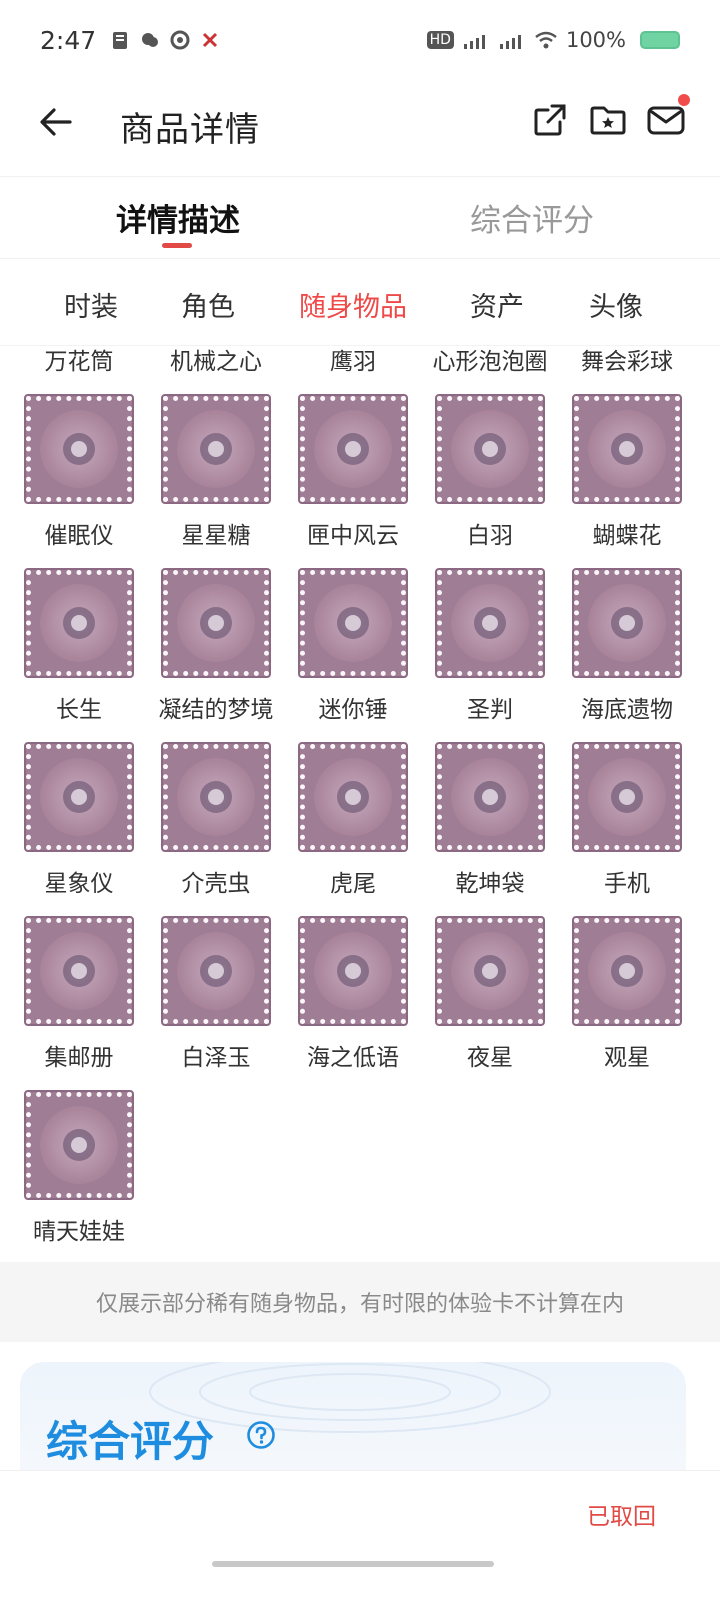 The height and width of the screenshot is (1600, 720). What do you see at coordinates (216, 710) in the screenshot?
I see `item-label: 凝结的梦境` at bounding box center [216, 710].